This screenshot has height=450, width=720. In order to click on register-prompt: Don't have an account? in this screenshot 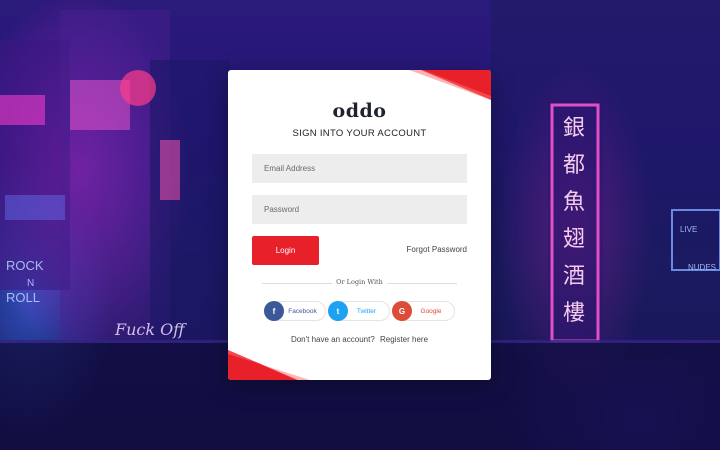, I will do `click(332, 339)`.